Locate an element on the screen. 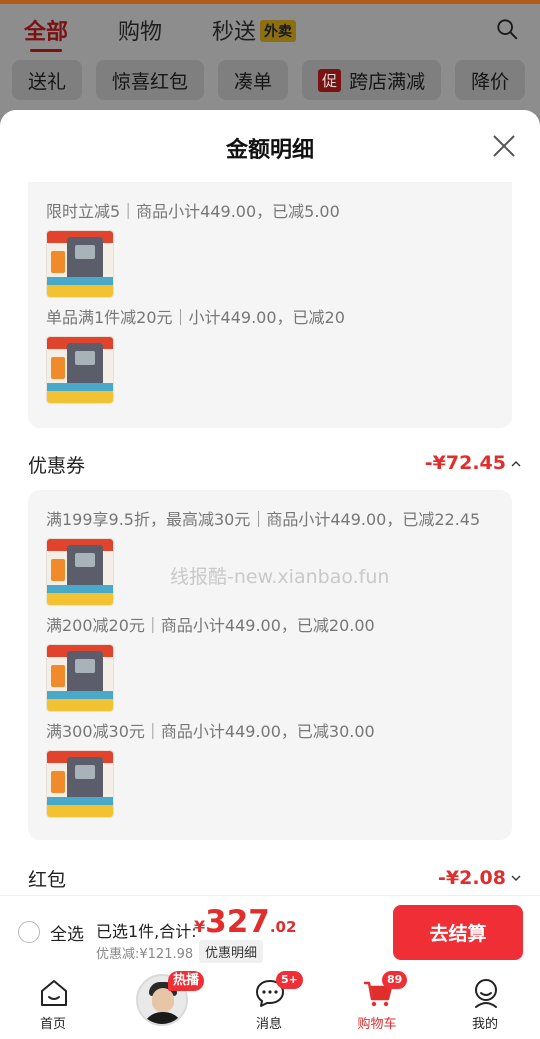  price-decimal: .02 is located at coordinates (283, 927).